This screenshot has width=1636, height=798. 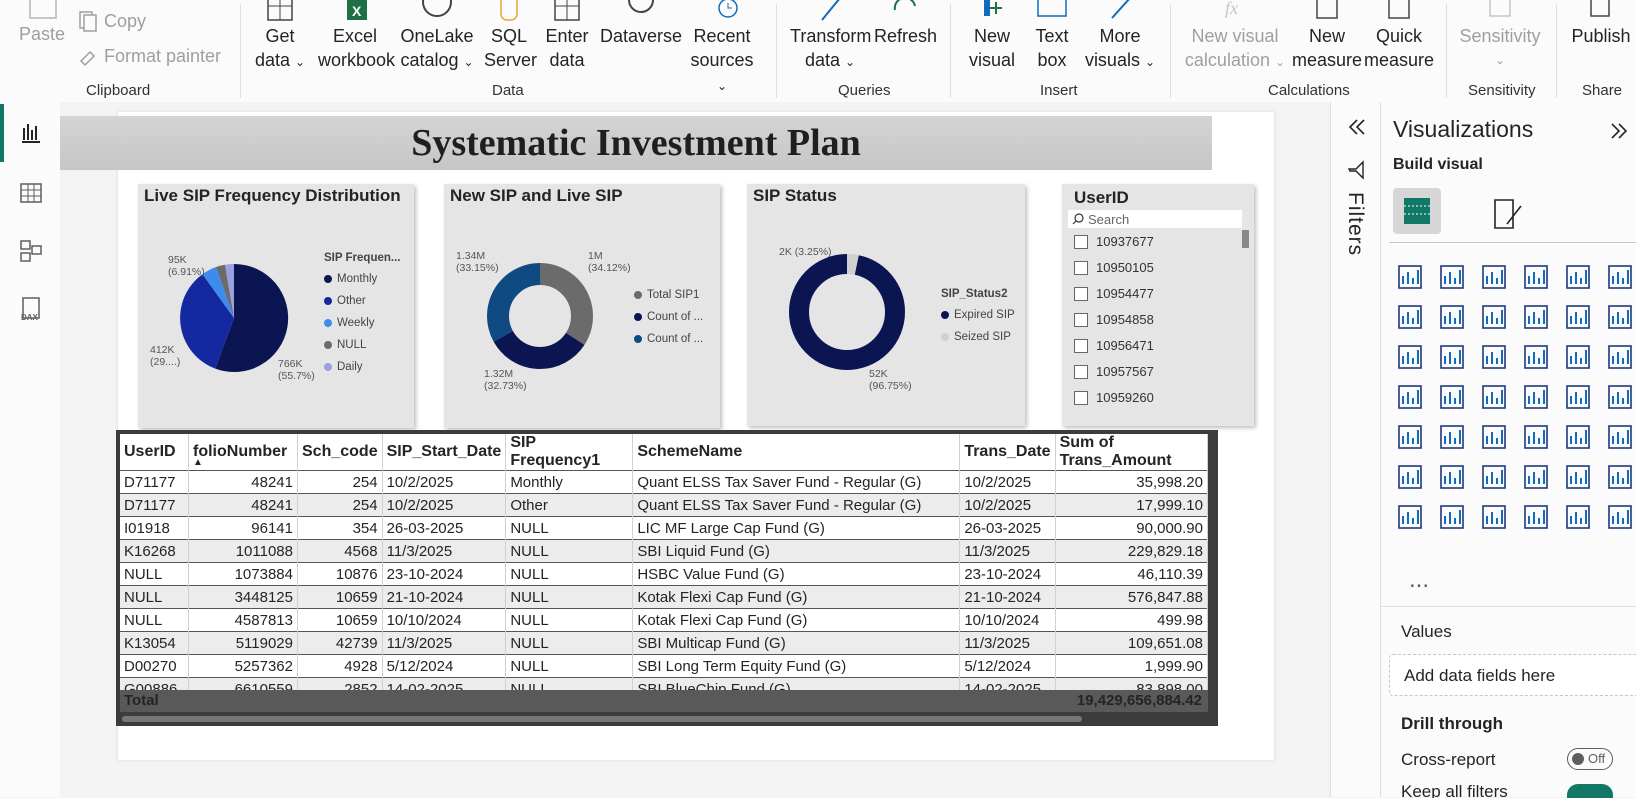 I want to click on 100-stacked-column-chart-icon, so click(x=1620, y=277).